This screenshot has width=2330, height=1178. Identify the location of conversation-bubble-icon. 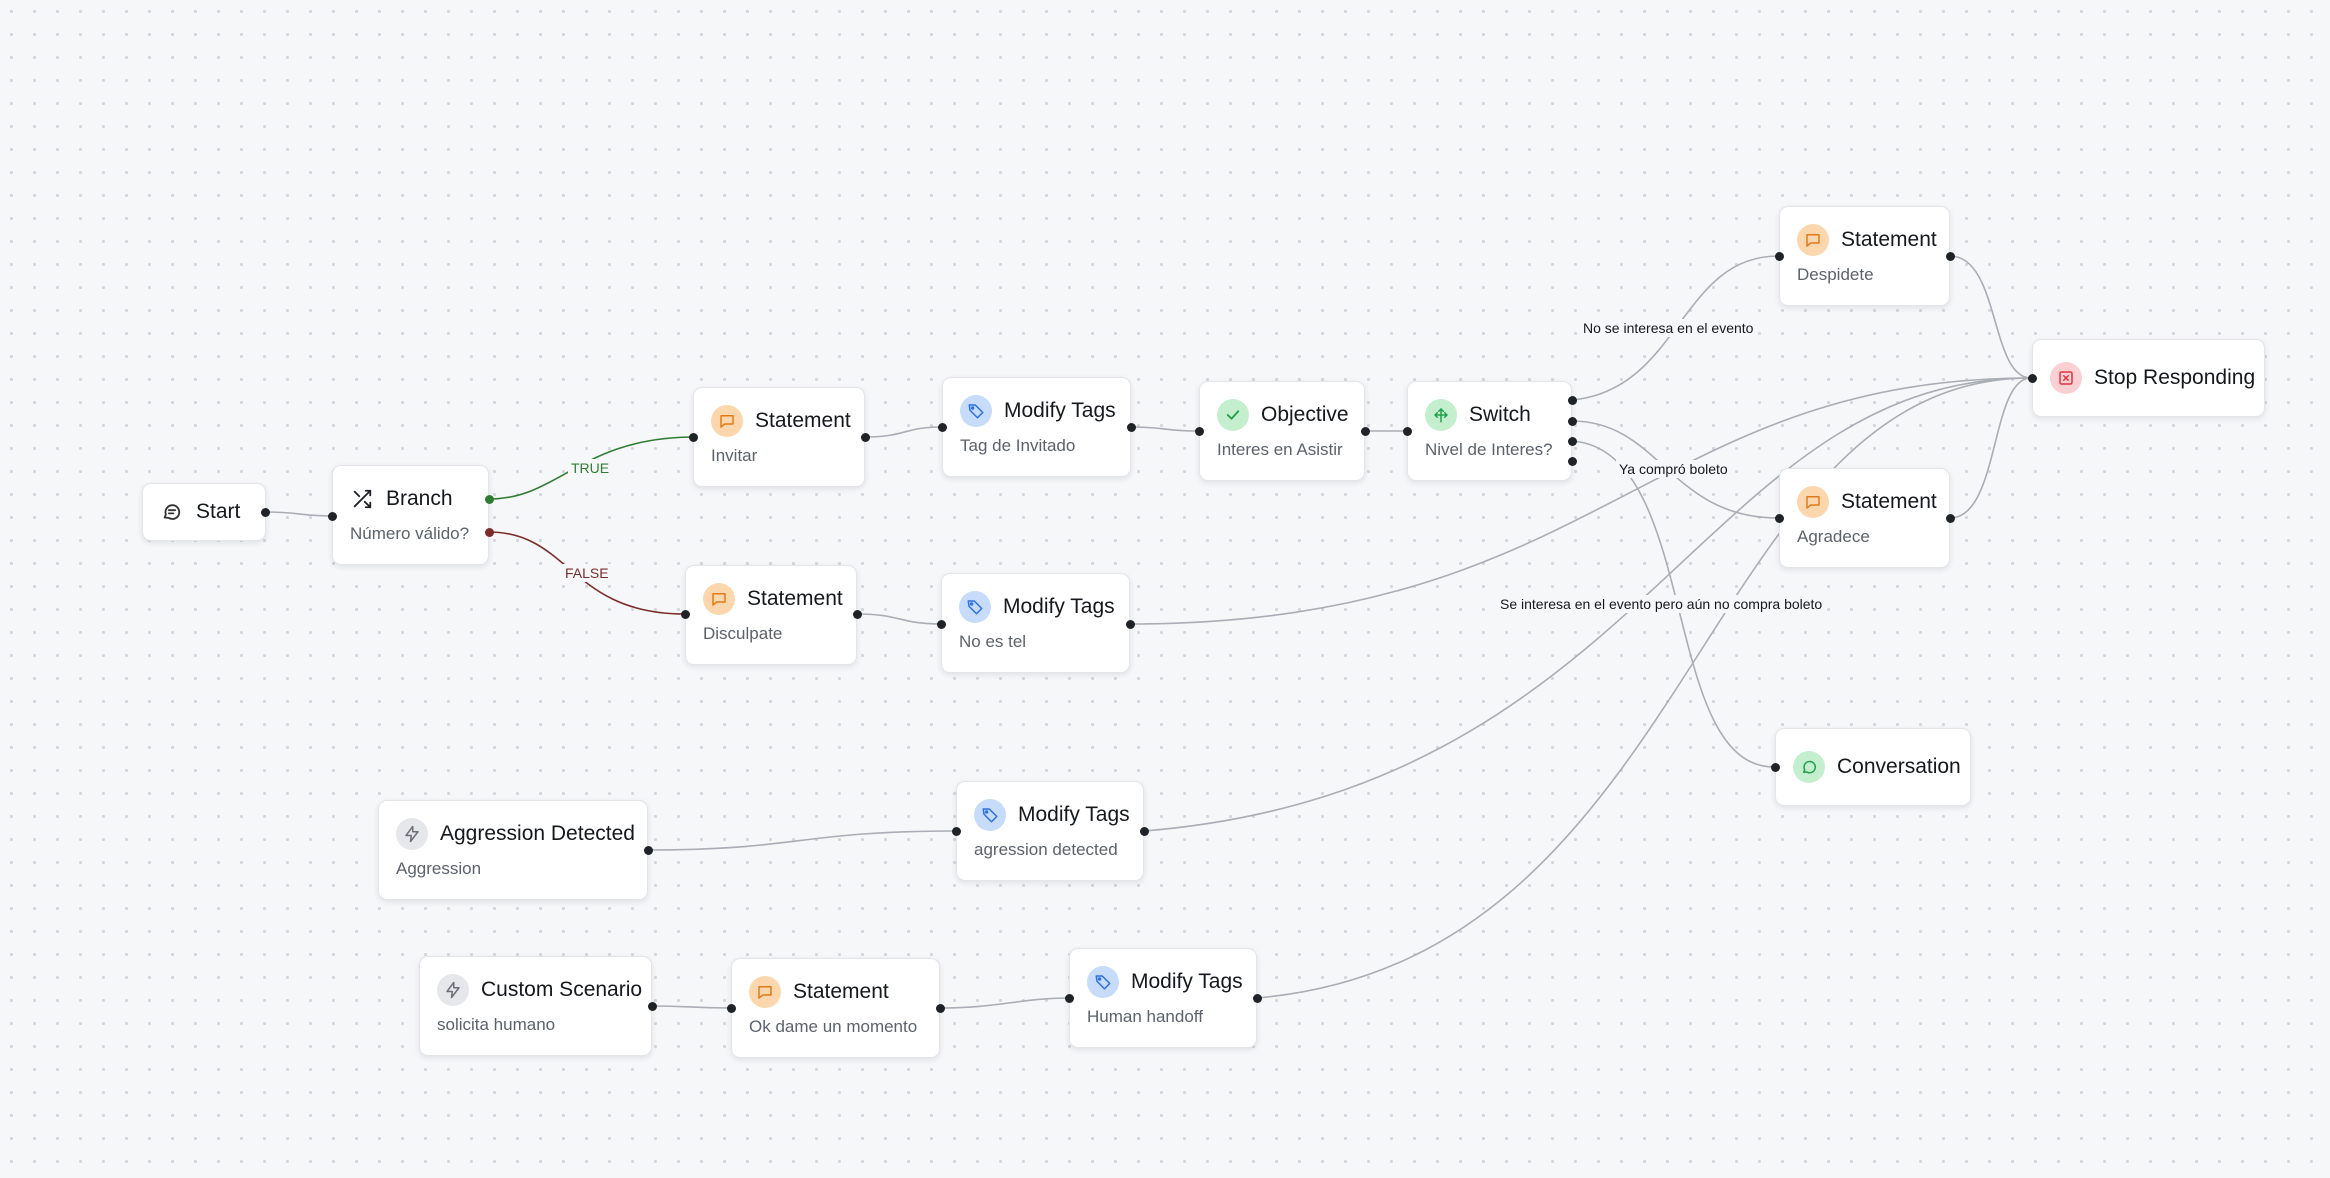
(1809, 767).